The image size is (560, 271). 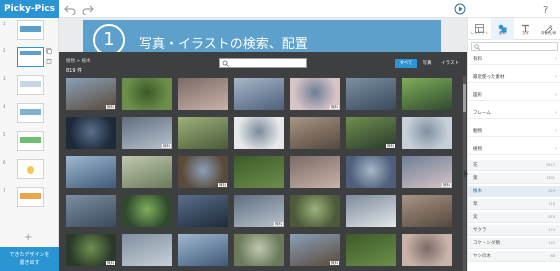 What do you see at coordinates (406, 63) in the screenshot?
I see `filter-all: すべて` at bounding box center [406, 63].